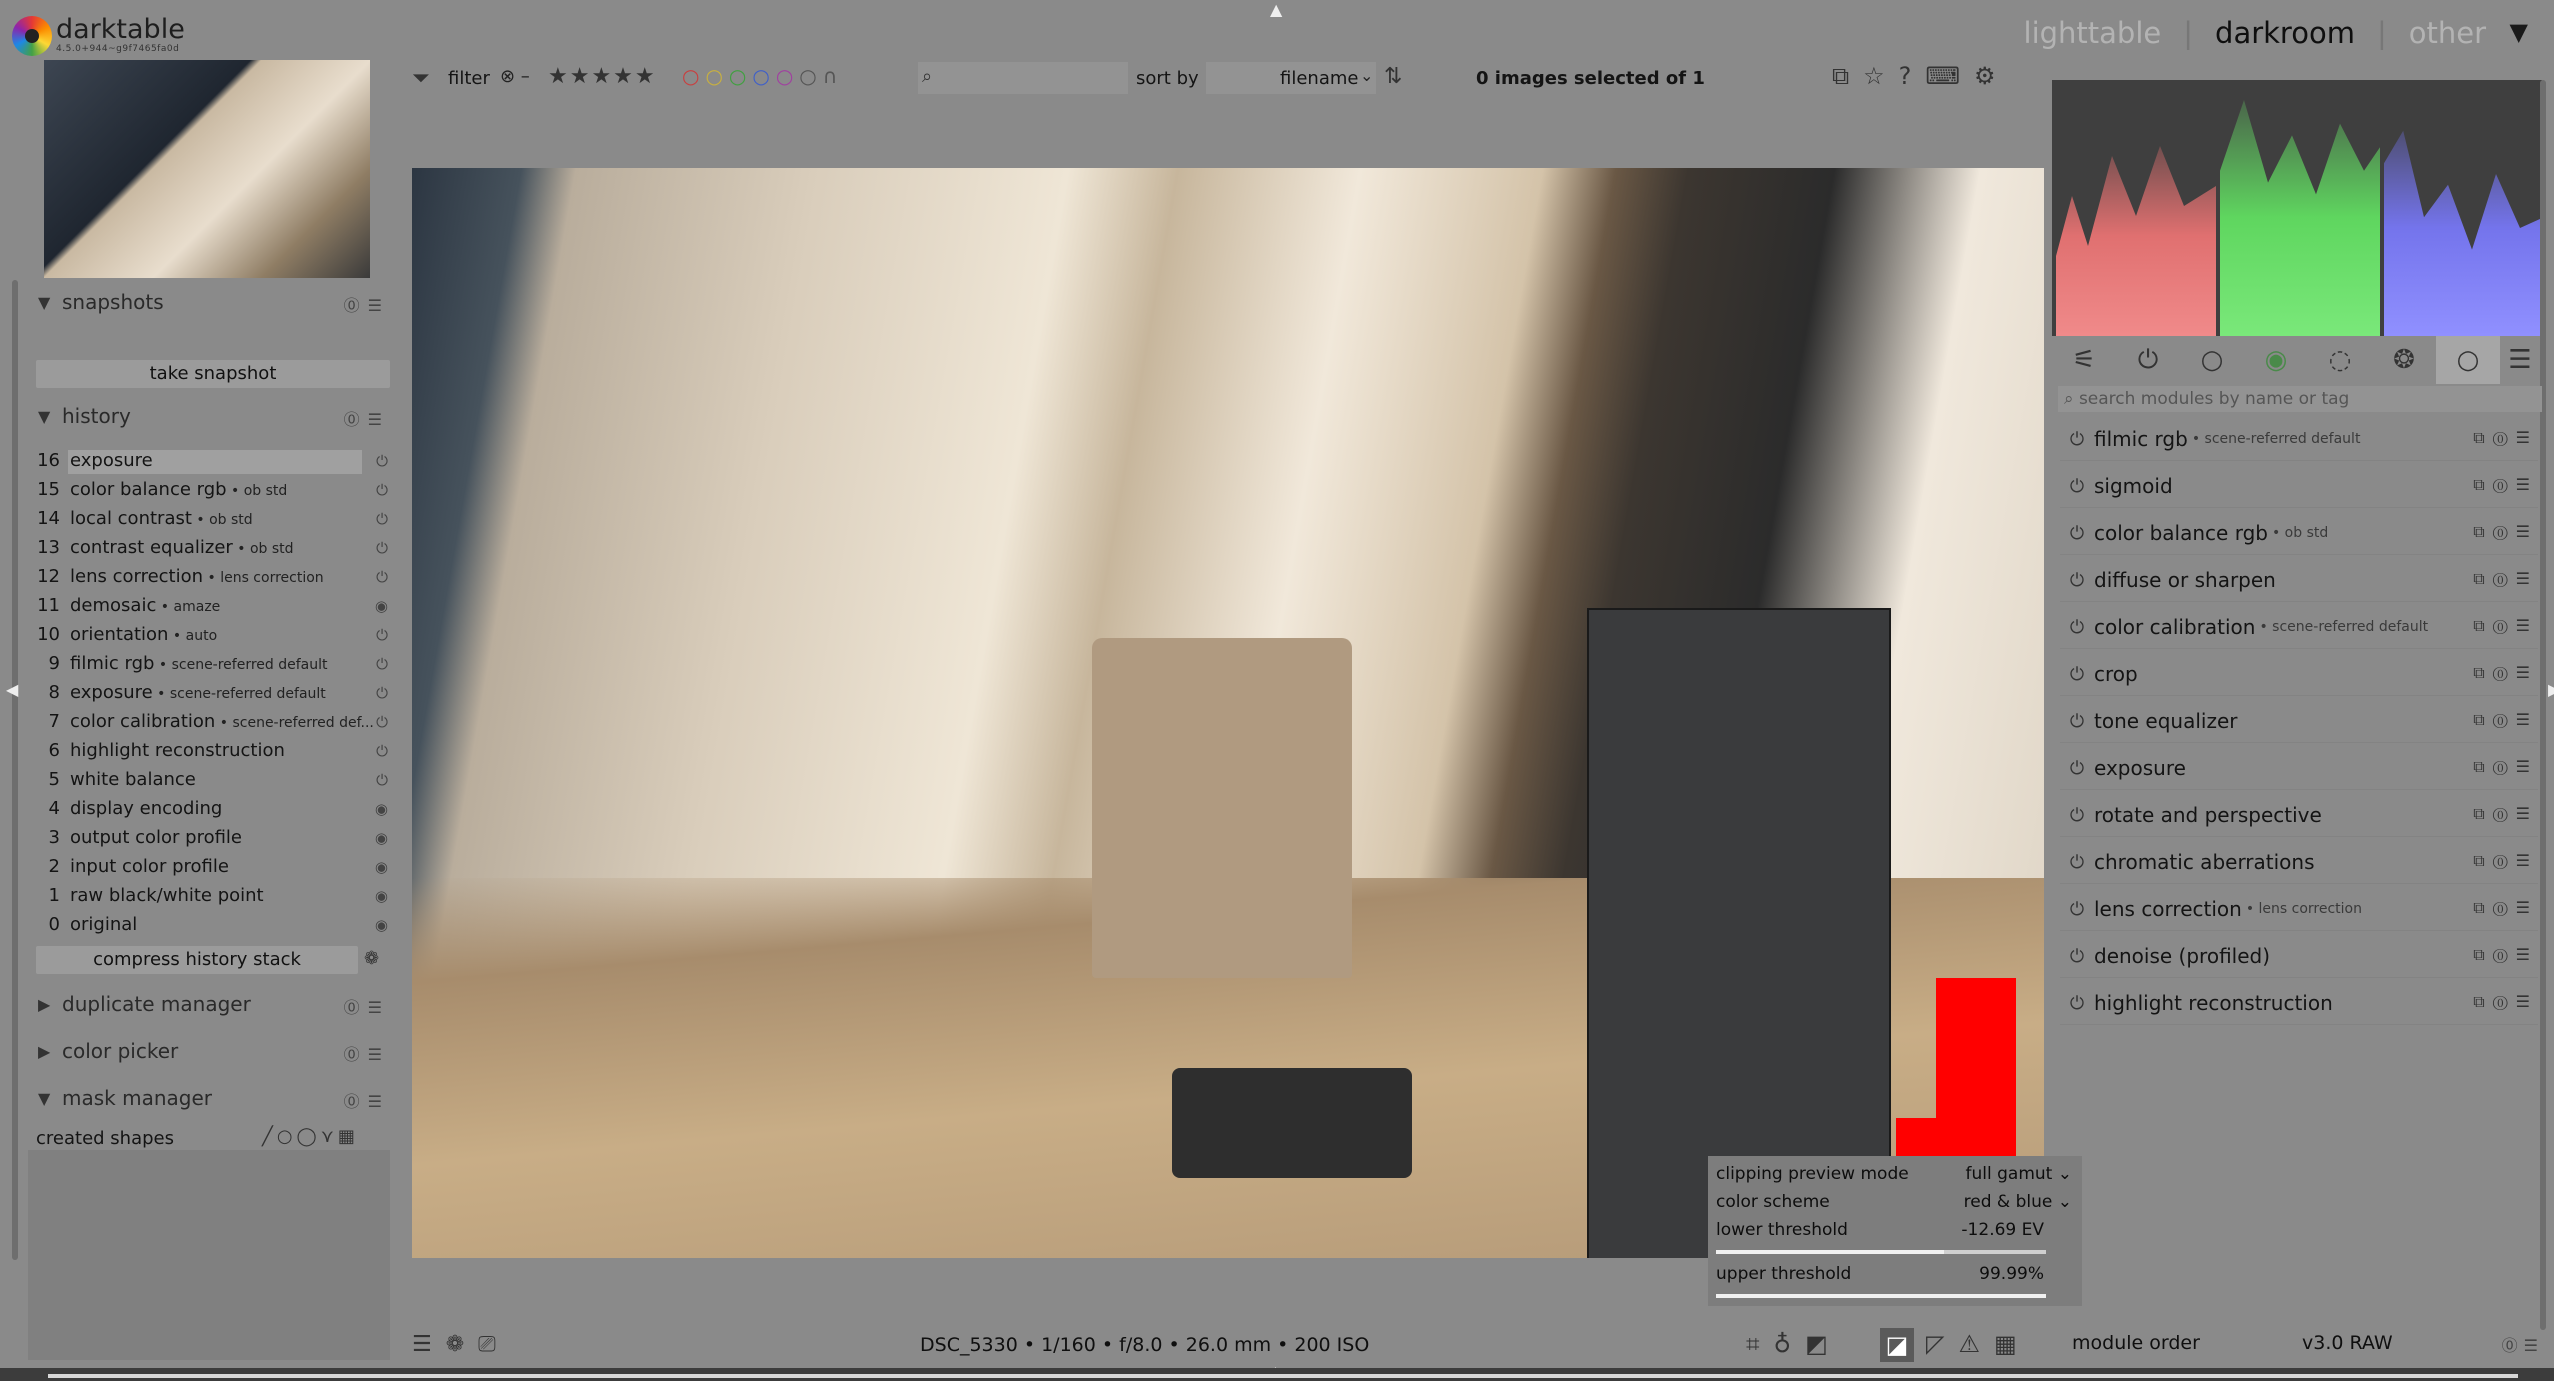  What do you see at coordinates (2093, 33) in the screenshot?
I see `view-lighttable: lighttable` at bounding box center [2093, 33].